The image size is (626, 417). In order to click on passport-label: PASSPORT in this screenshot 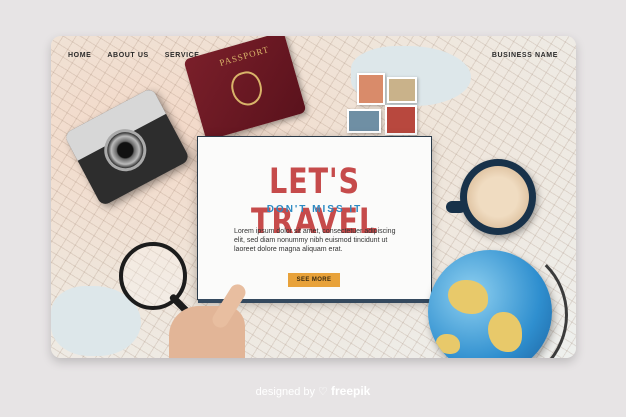, I will do `click(244, 56)`.